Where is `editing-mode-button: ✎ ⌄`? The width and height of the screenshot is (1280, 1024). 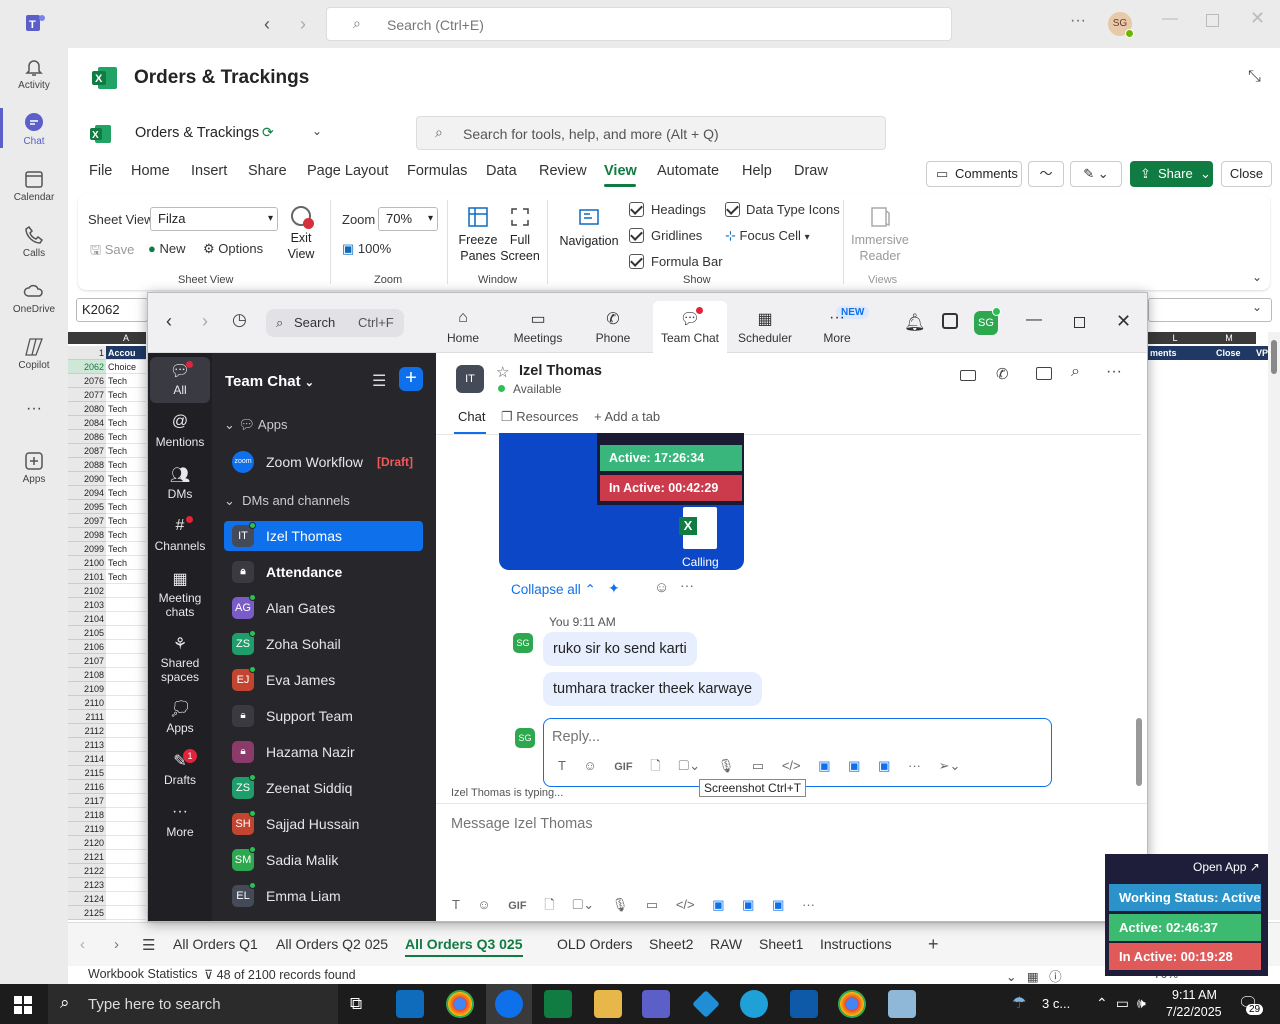 editing-mode-button: ✎ ⌄ is located at coordinates (1096, 174).